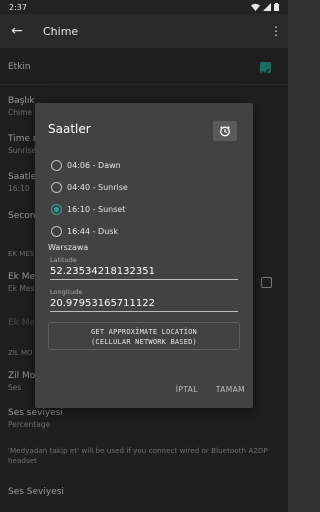 The width and height of the screenshot is (320, 512). I want to click on page-title: Chime, so click(61, 31).